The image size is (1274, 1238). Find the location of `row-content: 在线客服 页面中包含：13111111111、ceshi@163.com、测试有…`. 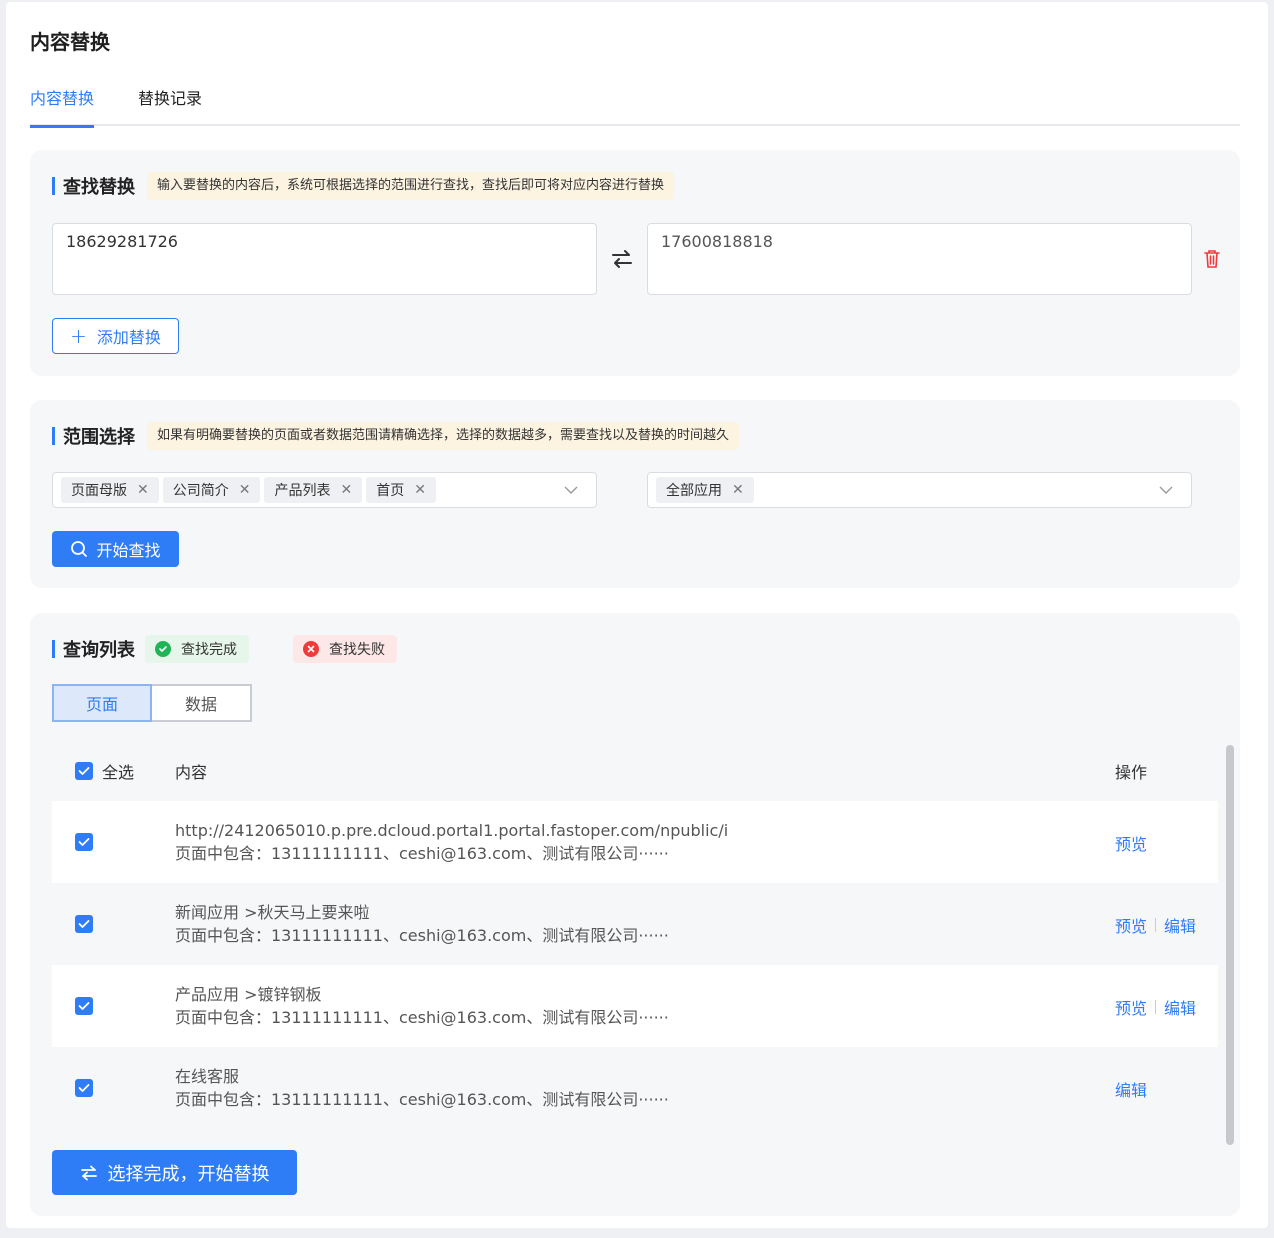

row-content: 在线客服 页面中包含：13111111111、ceshi@163.com、测试有… is located at coordinates (422, 1088).